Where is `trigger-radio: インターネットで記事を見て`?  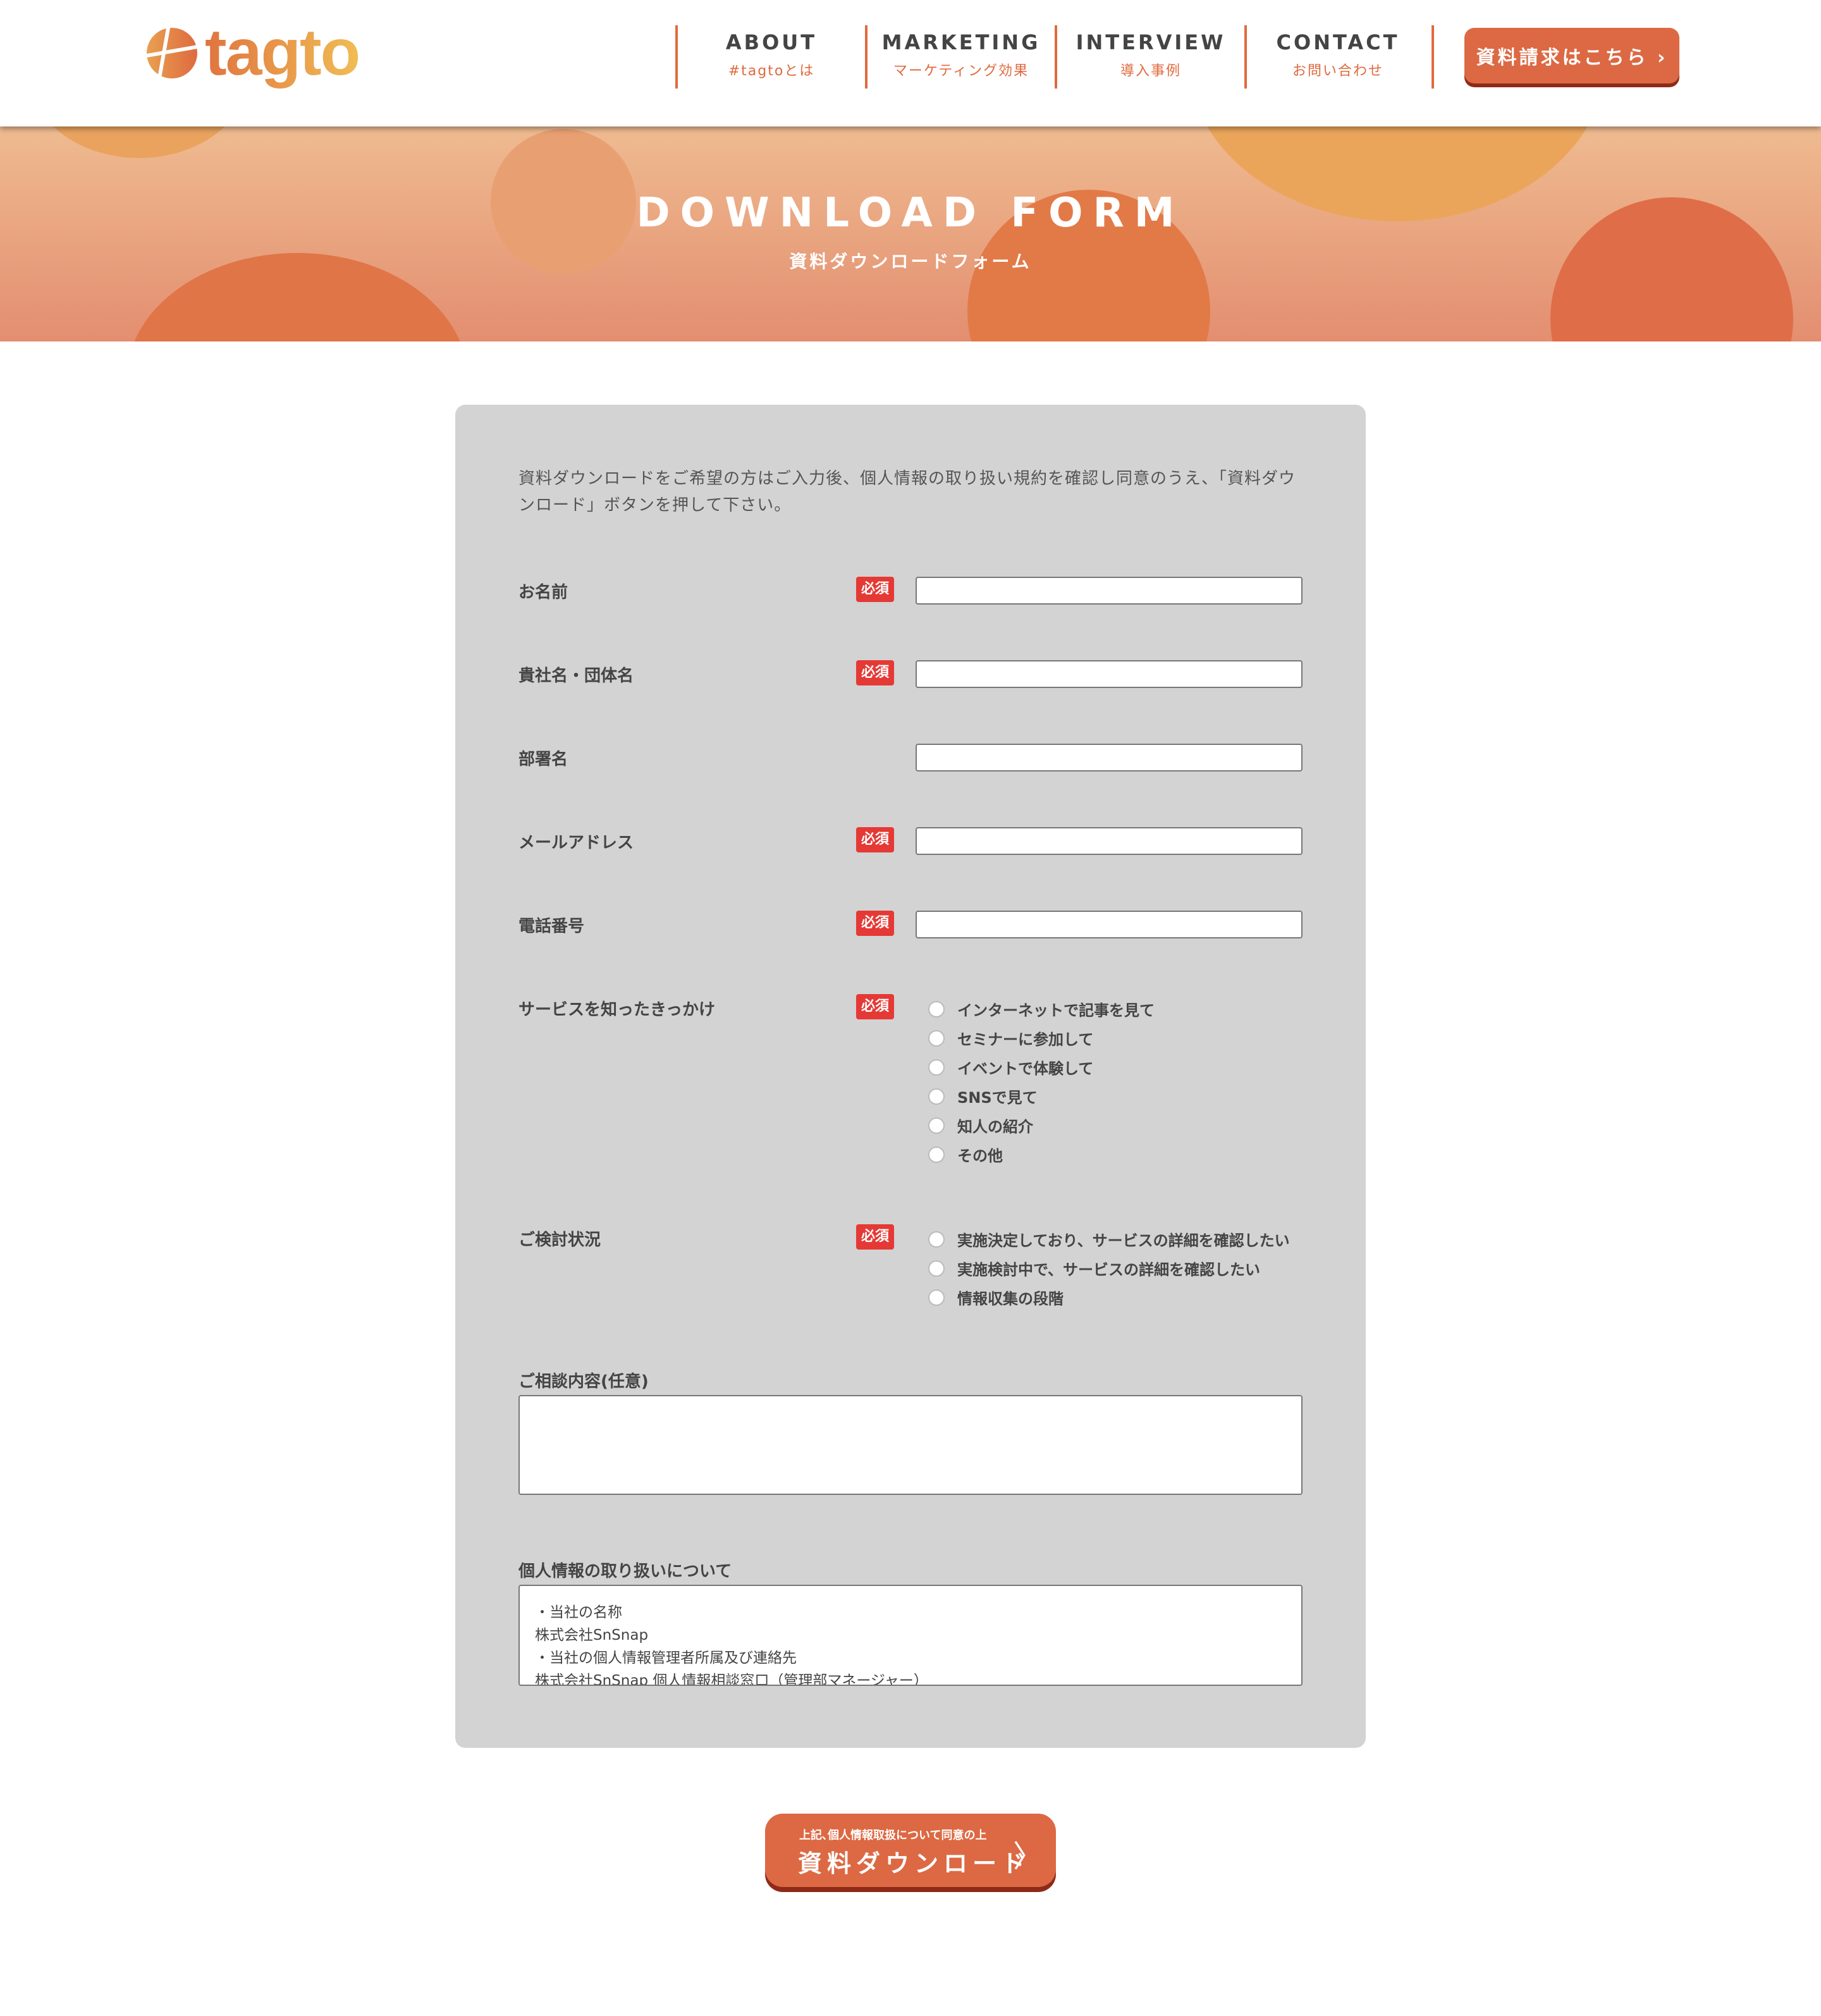 trigger-radio: インターネットで記事を見て is located at coordinates (1041, 1009).